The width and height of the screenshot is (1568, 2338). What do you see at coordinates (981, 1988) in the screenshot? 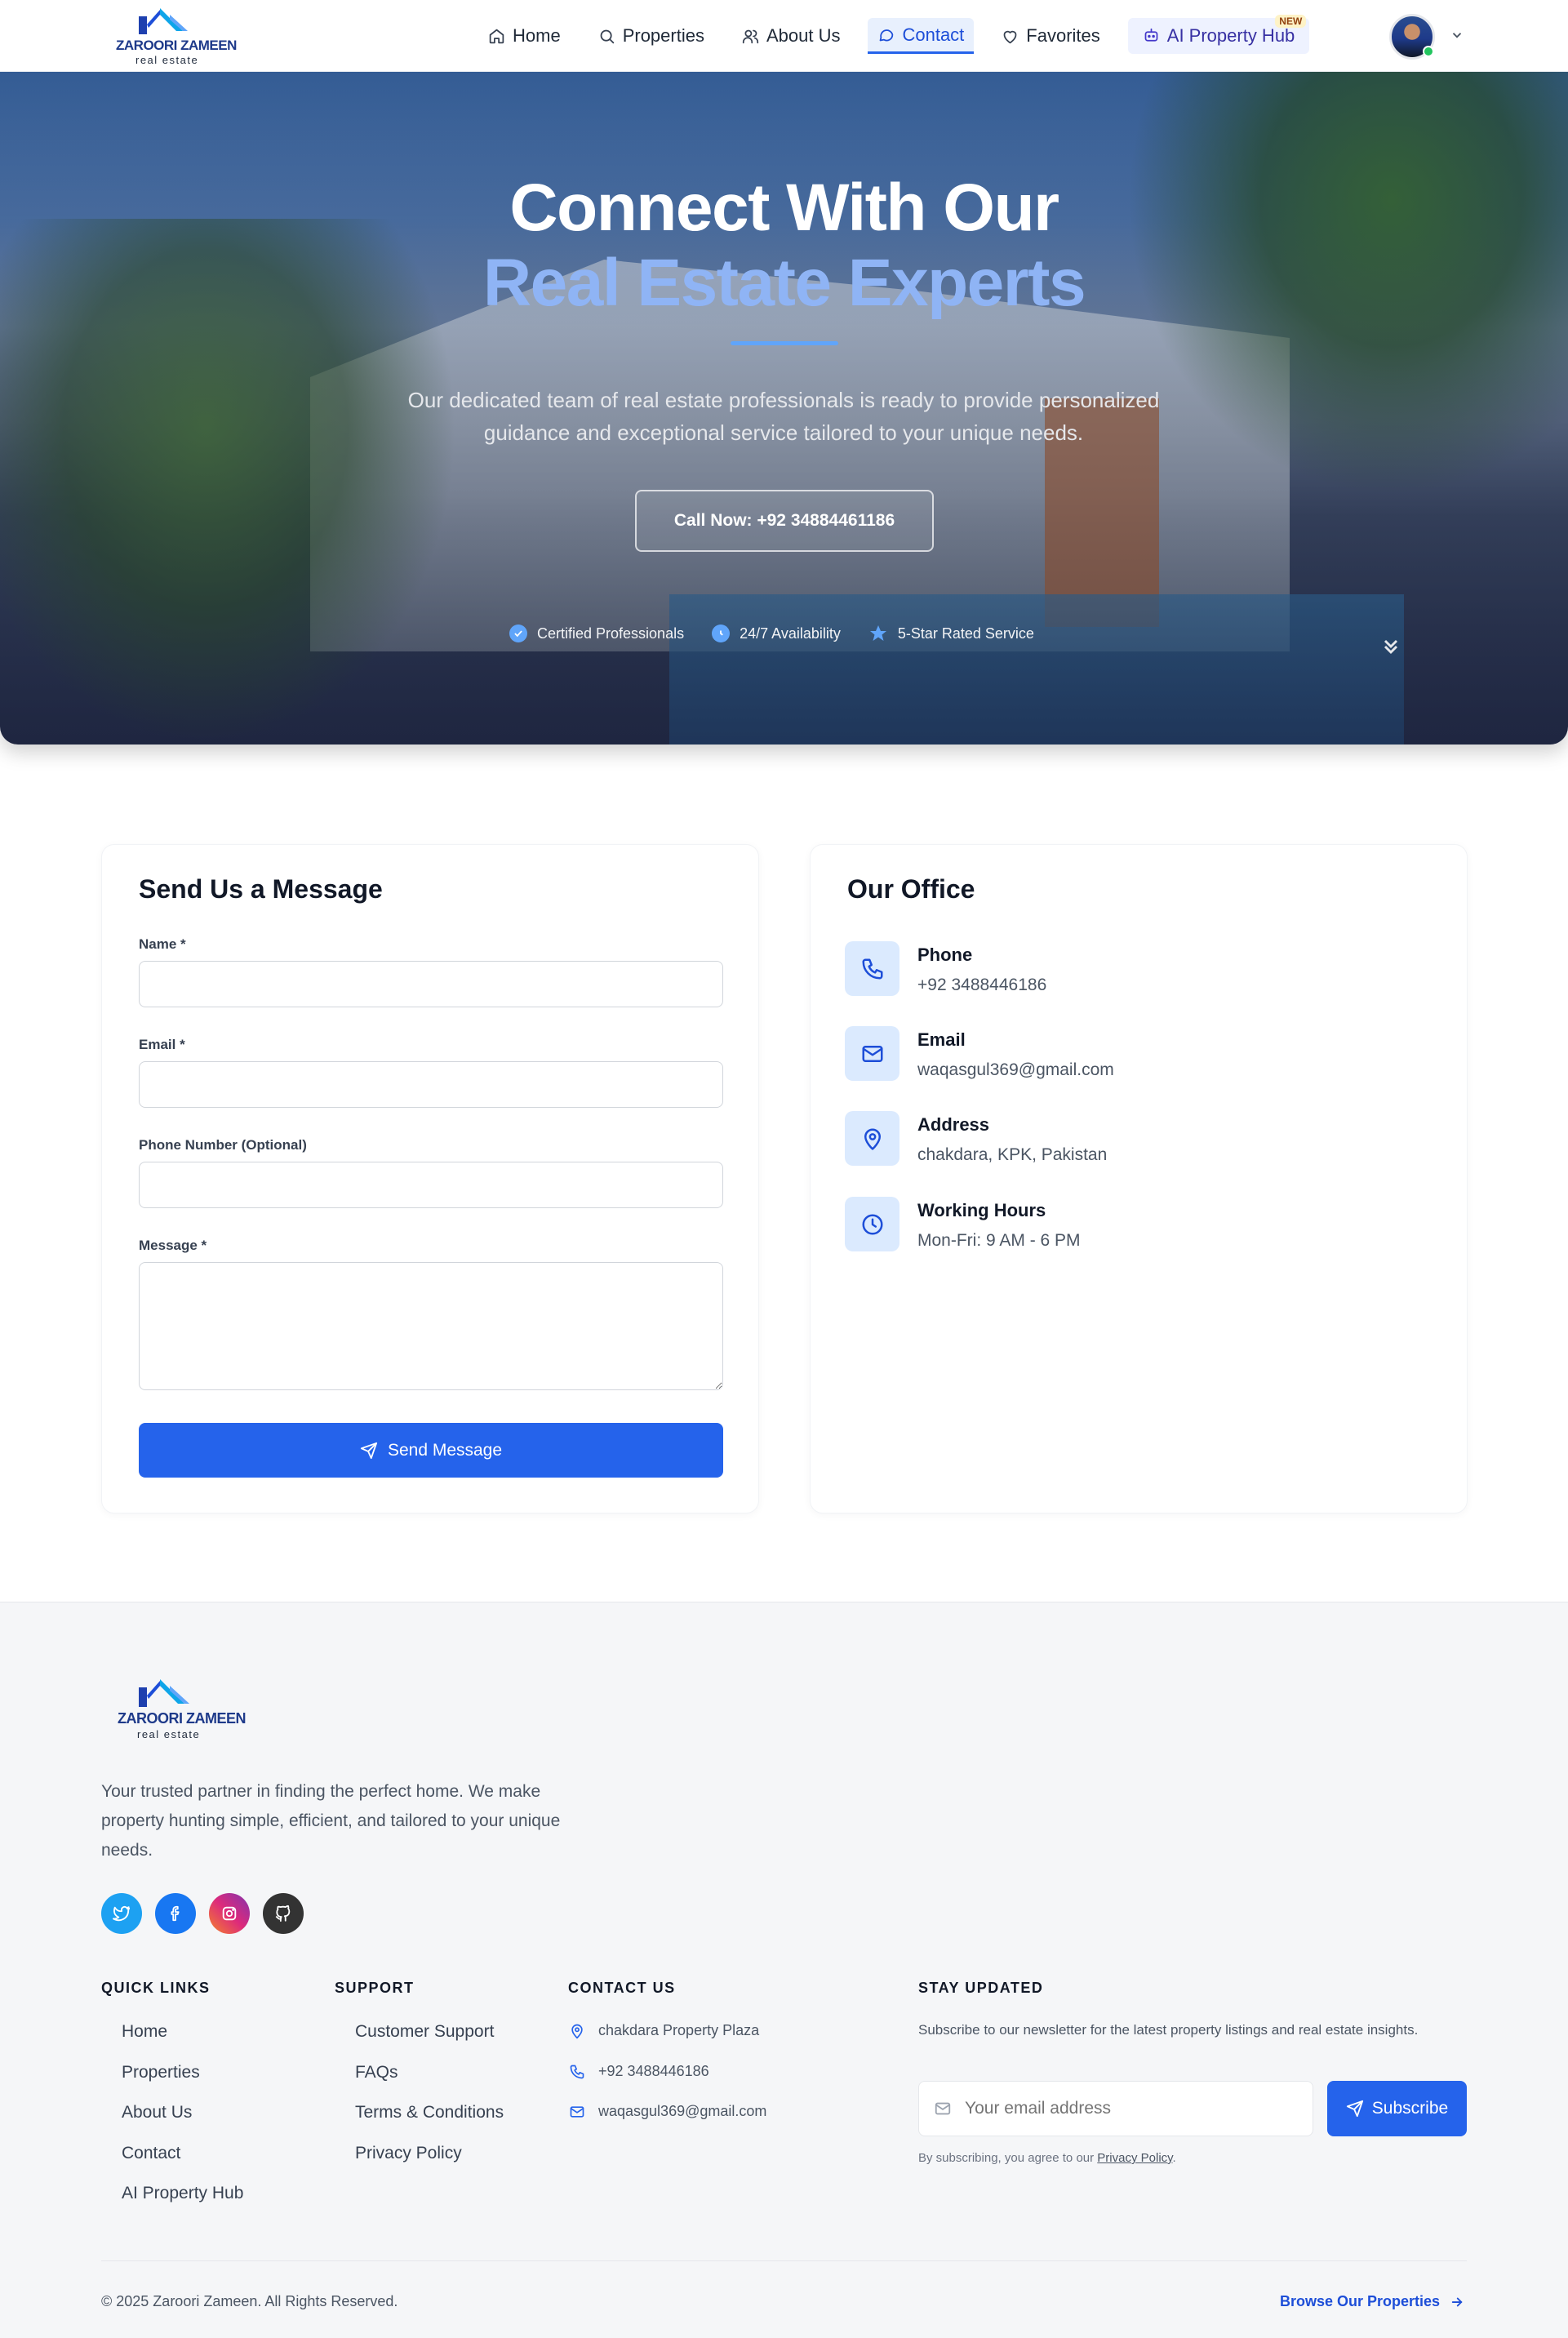
I see `newsletter-title: STAY UPDATED` at bounding box center [981, 1988].